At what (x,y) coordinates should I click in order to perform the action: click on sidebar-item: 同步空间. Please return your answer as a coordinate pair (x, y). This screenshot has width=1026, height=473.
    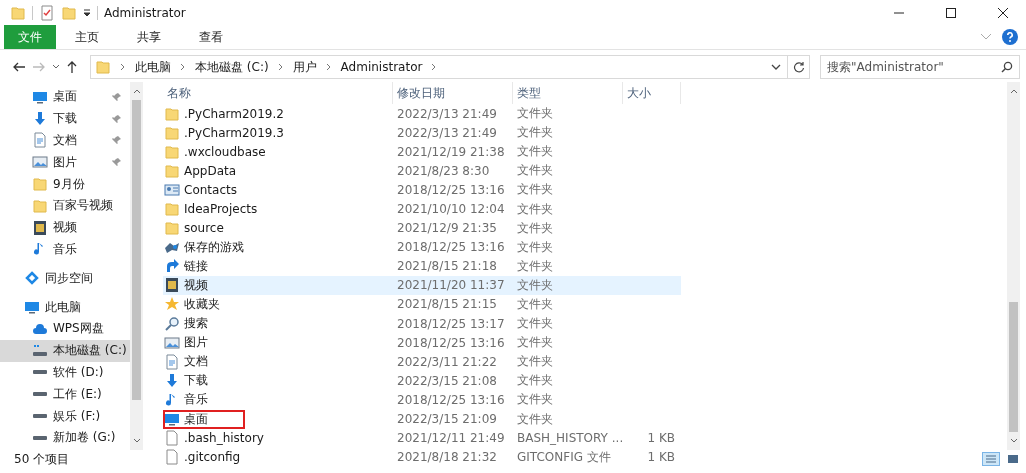
    Looking at the image, I should click on (65, 278).